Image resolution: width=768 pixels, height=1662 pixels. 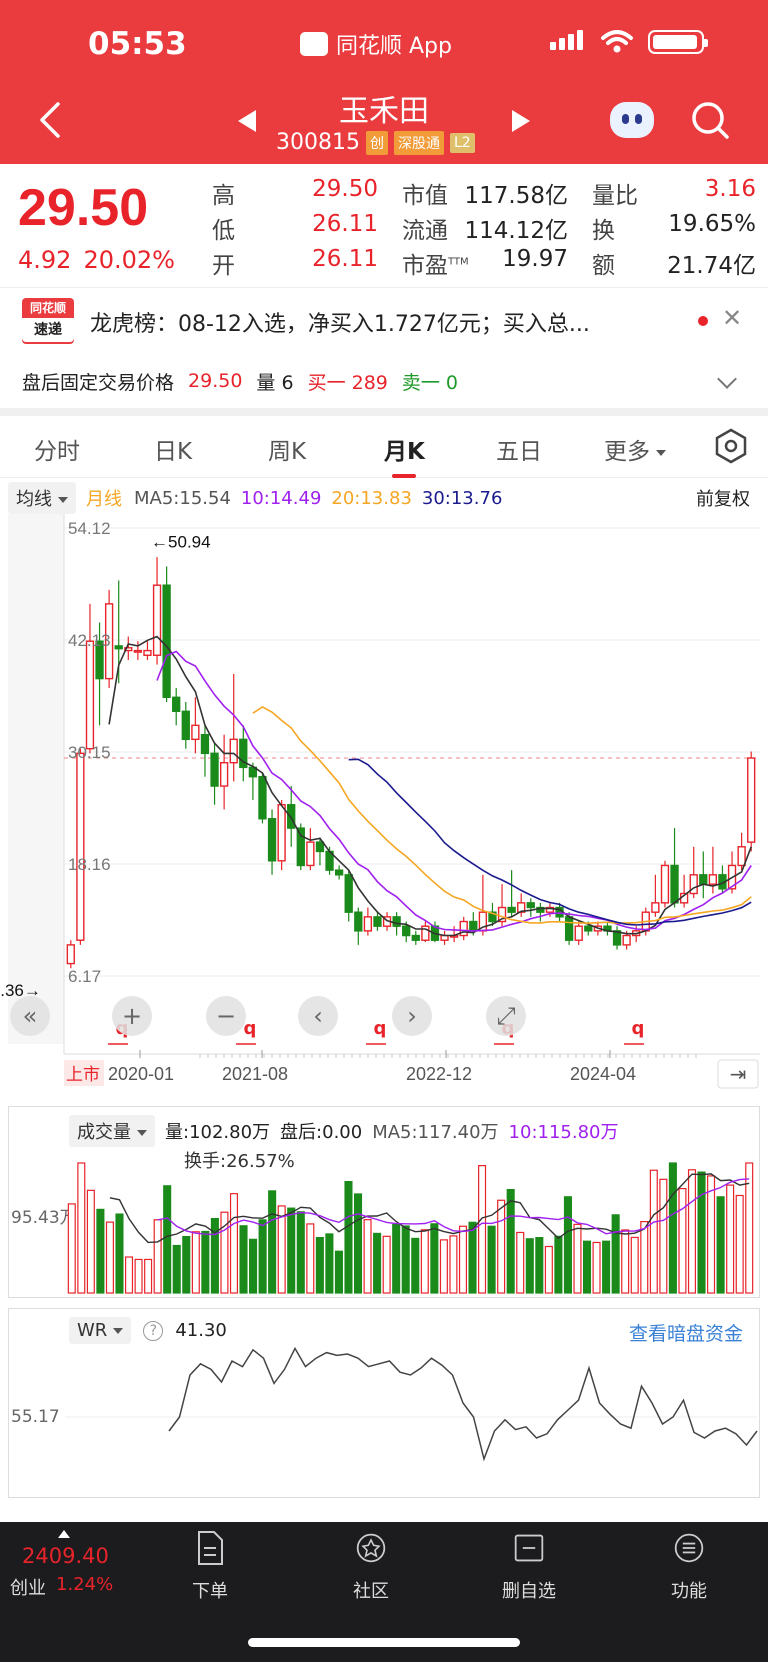 What do you see at coordinates (287, 449) in the screenshot?
I see `tab-weekly-k: 周K` at bounding box center [287, 449].